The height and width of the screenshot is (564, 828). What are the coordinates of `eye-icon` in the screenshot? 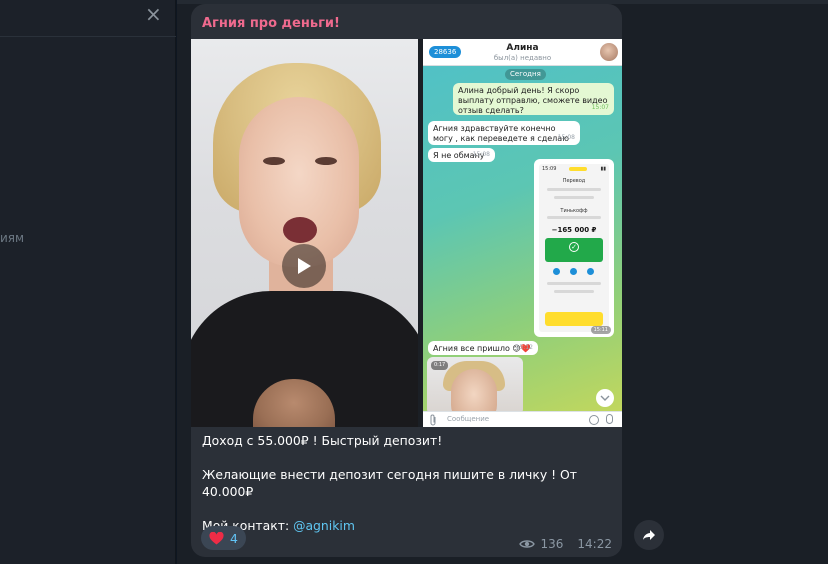 It's located at (526, 544).